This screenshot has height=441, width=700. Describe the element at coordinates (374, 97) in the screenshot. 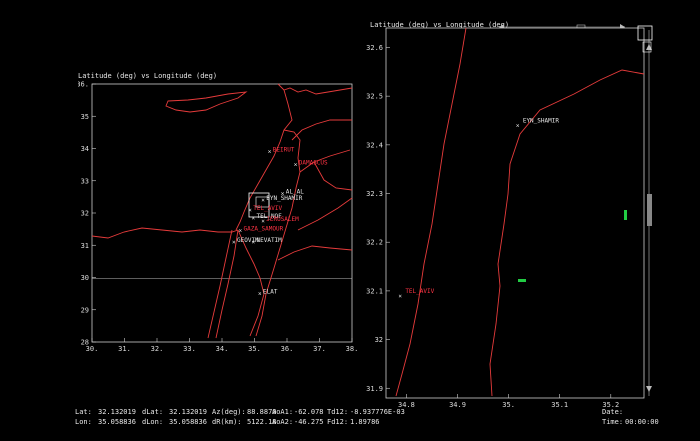

I see `y-tick-label: 32.5` at that location.